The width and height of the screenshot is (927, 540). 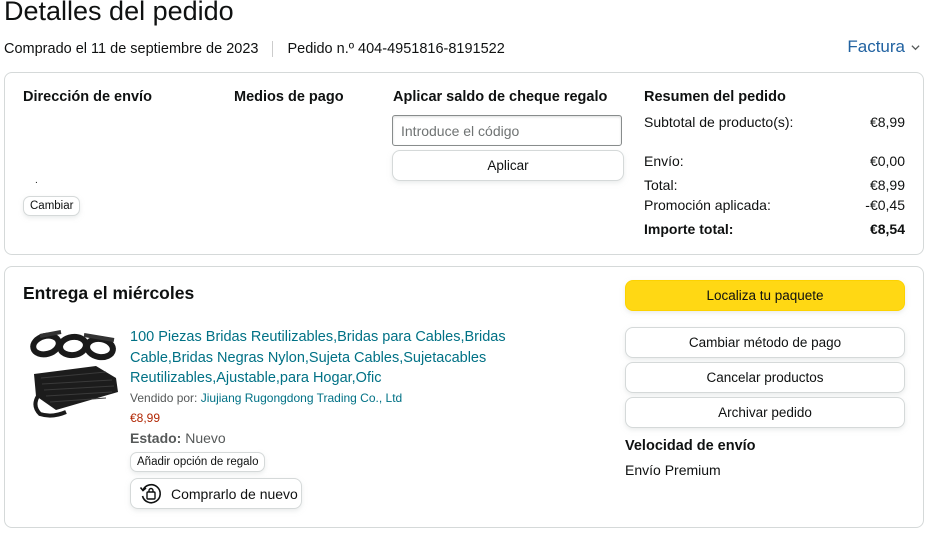 What do you see at coordinates (145, 418) in the screenshot?
I see `product-price: €8,99` at bounding box center [145, 418].